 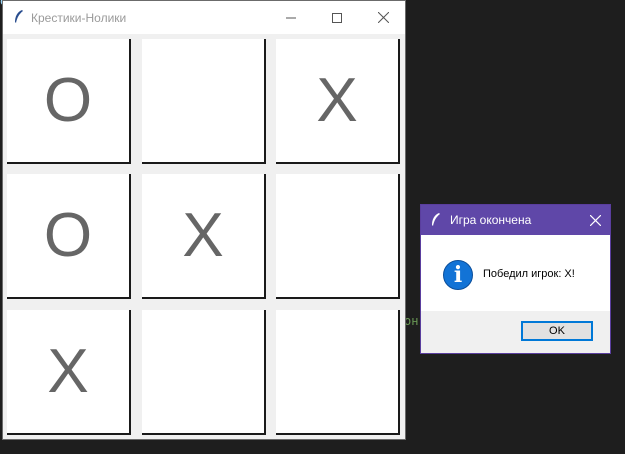 What do you see at coordinates (515, 332) in the screenshot?
I see `dialog-footer: OK` at bounding box center [515, 332].